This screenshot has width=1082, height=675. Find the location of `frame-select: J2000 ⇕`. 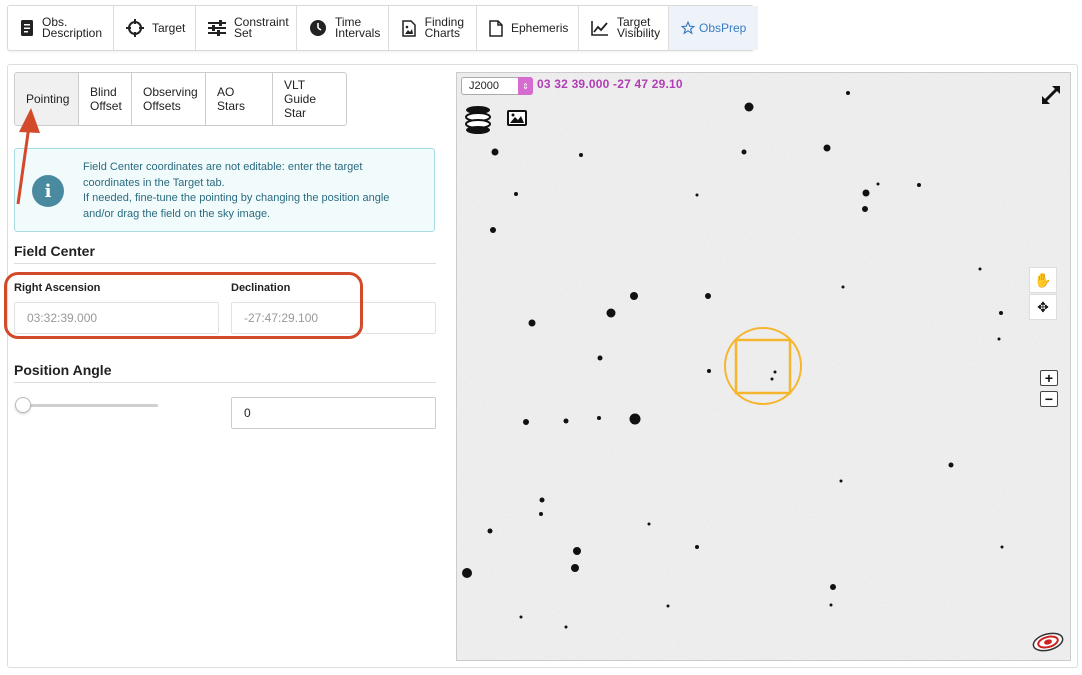

frame-select: J2000 ⇕ is located at coordinates (497, 86).